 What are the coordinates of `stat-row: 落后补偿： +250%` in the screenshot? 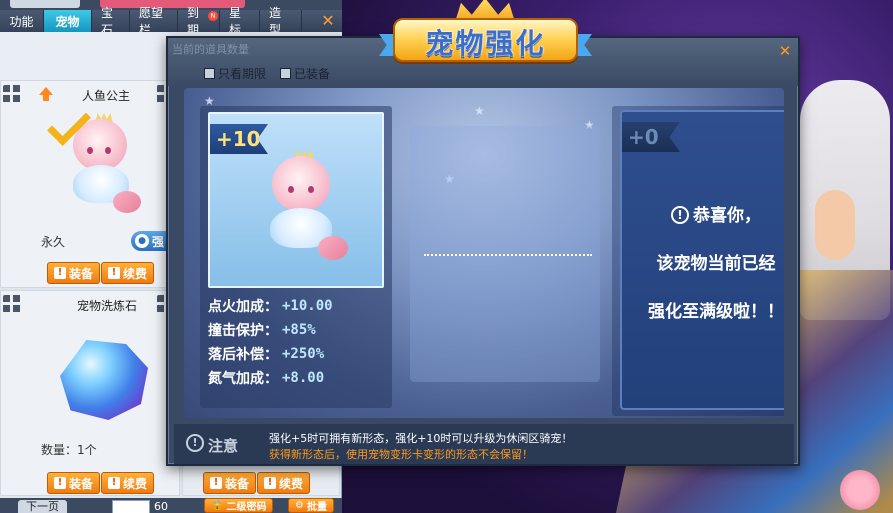 It's located at (298, 354).